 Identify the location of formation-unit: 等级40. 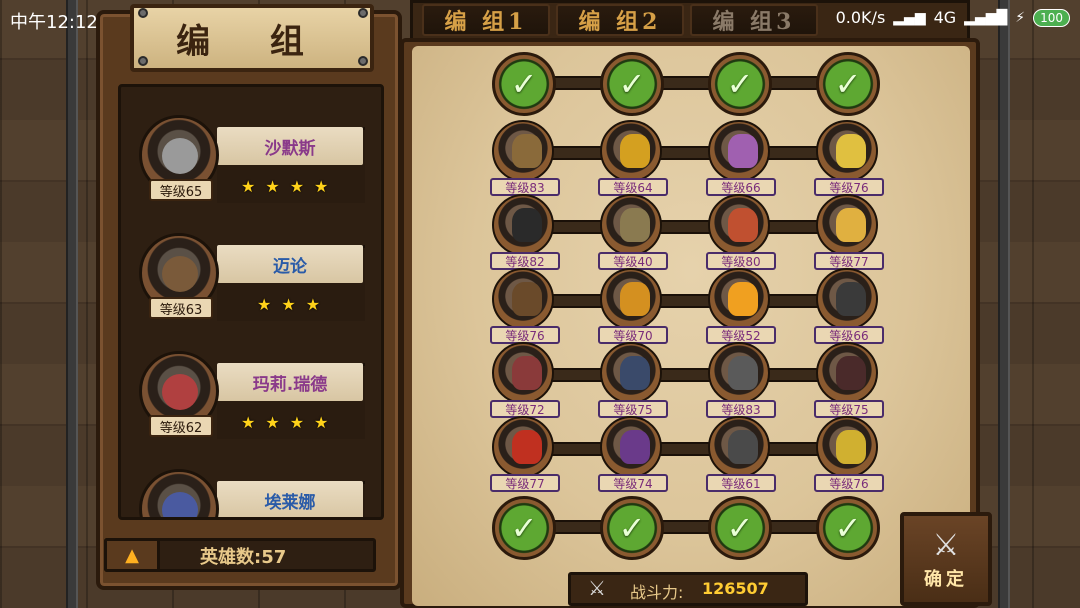
(633, 232).